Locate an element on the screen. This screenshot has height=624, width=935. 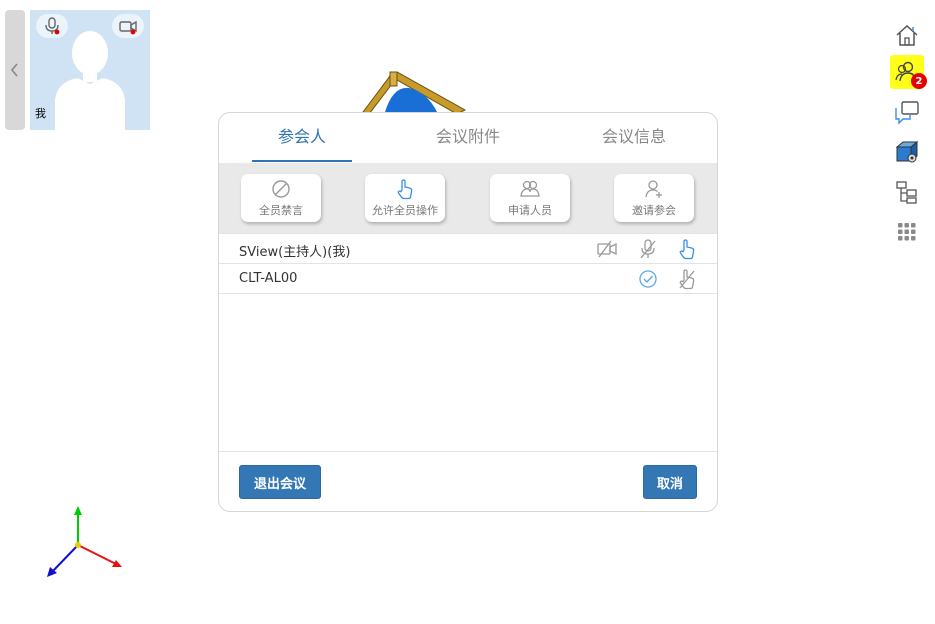
allow-all-operate-button: 允许全员操作 is located at coordinates (405, 198).